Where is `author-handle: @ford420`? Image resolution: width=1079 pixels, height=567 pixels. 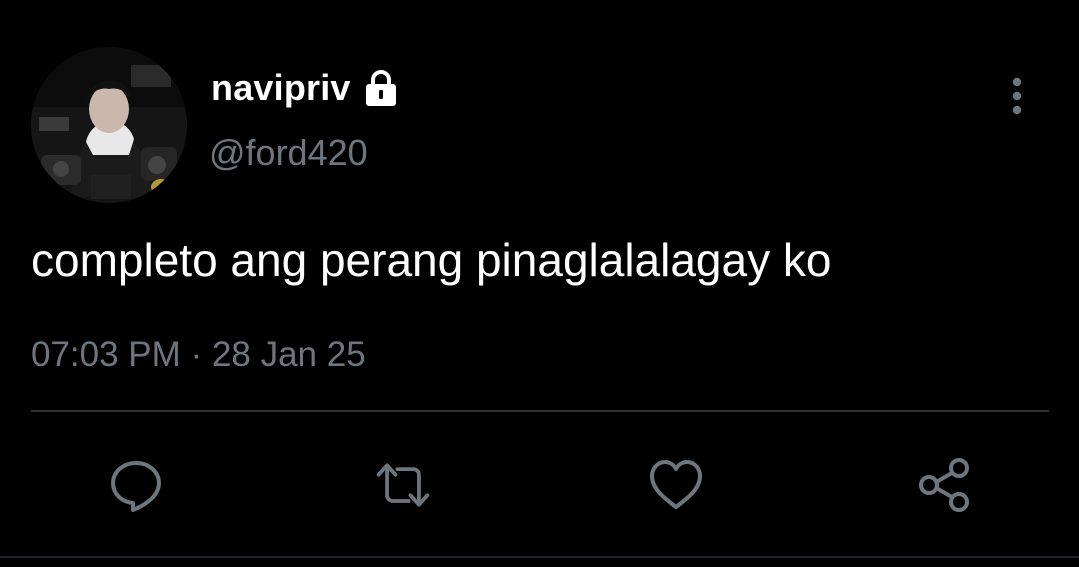 author-handle: @ford420 is located at coordinates (288, 153).